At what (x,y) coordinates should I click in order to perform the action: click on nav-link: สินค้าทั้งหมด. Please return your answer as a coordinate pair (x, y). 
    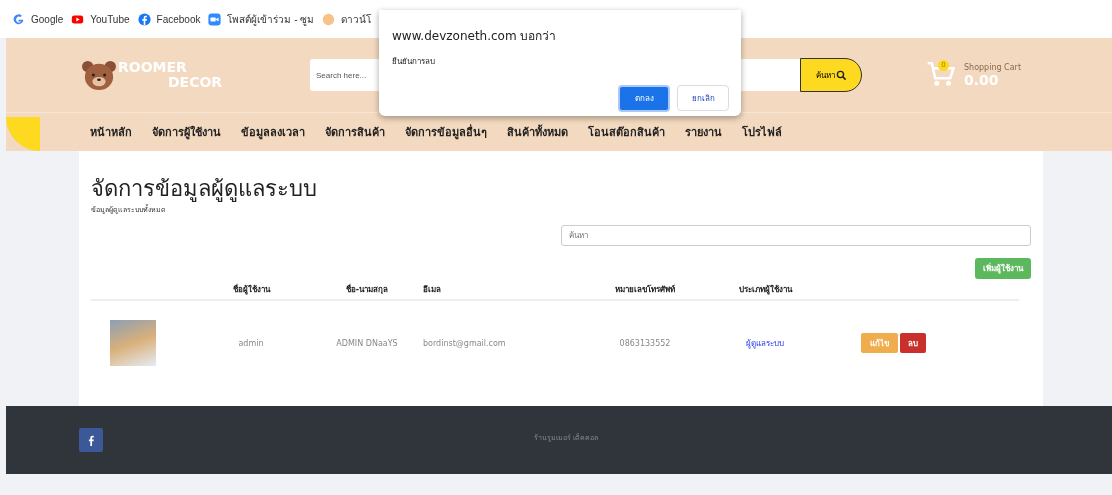
    Looking at the image, I should click on (537, 132).